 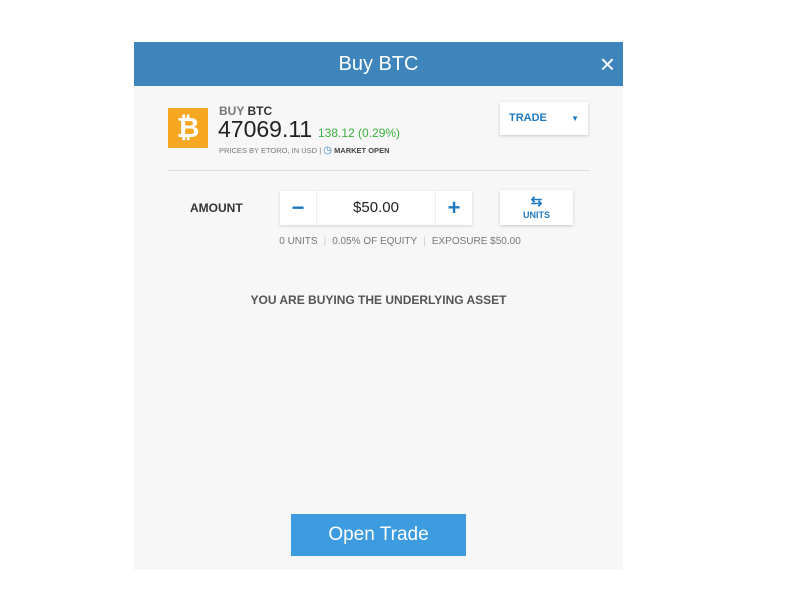 I want to click on btc-logo: ₿, so click(x=188, y=128).